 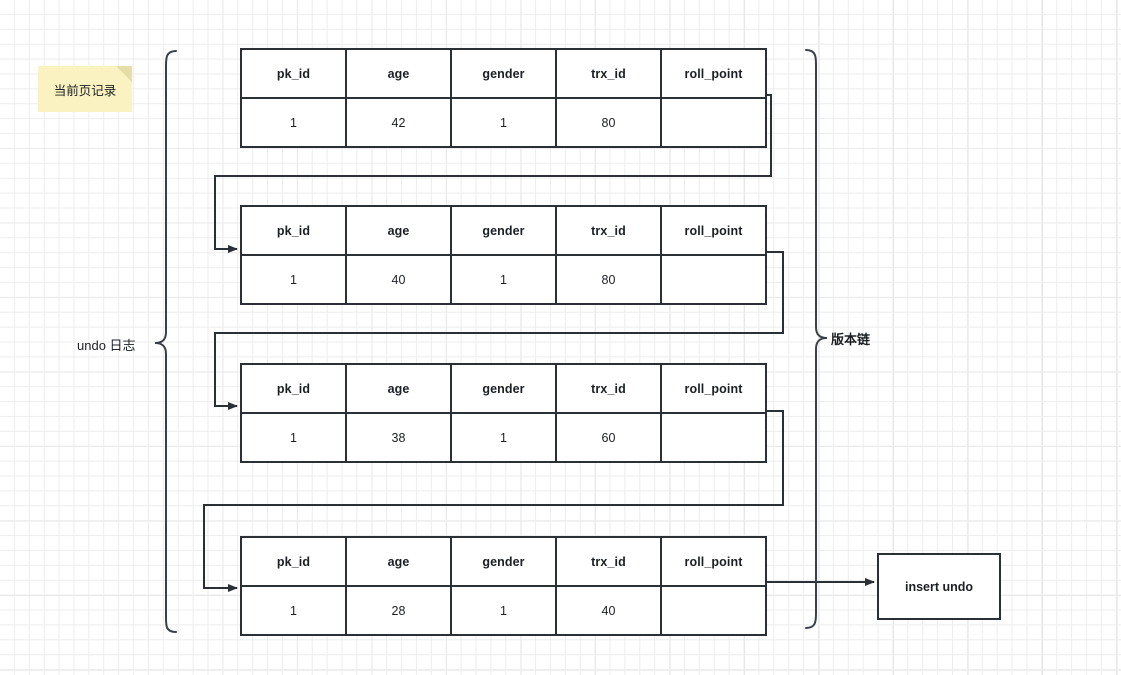 I want to click on table-row: 1 28 1 40, so click(x=503, y=610).